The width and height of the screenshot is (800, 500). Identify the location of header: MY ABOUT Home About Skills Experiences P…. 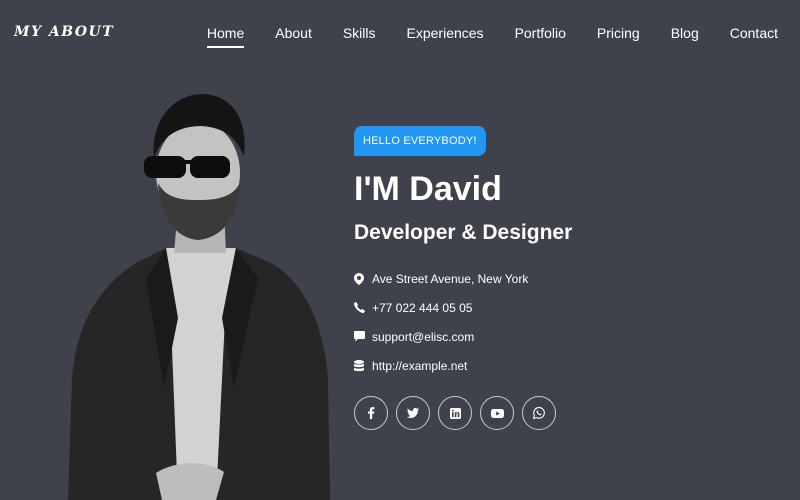
(400, 30).